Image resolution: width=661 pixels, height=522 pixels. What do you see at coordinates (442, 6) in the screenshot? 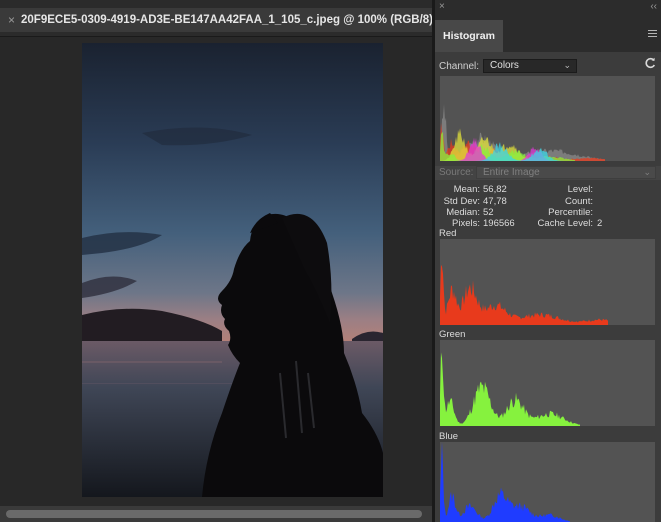
I see `close-panel-icon: ×` at bounding box center [442, 6].